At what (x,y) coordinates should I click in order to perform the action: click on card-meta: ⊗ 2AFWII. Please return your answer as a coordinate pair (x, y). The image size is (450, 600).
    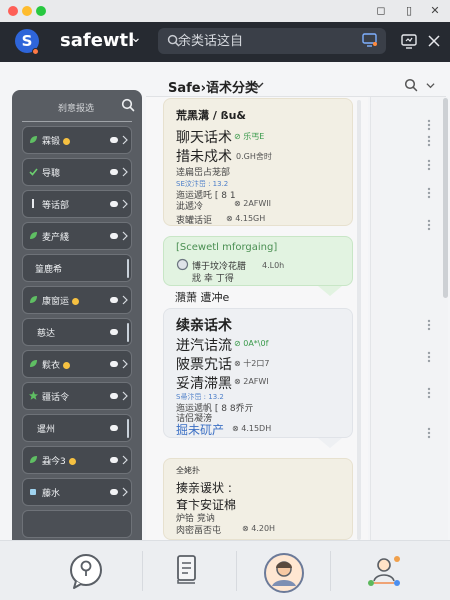
    Looking at the image, I should click on (253, 203).